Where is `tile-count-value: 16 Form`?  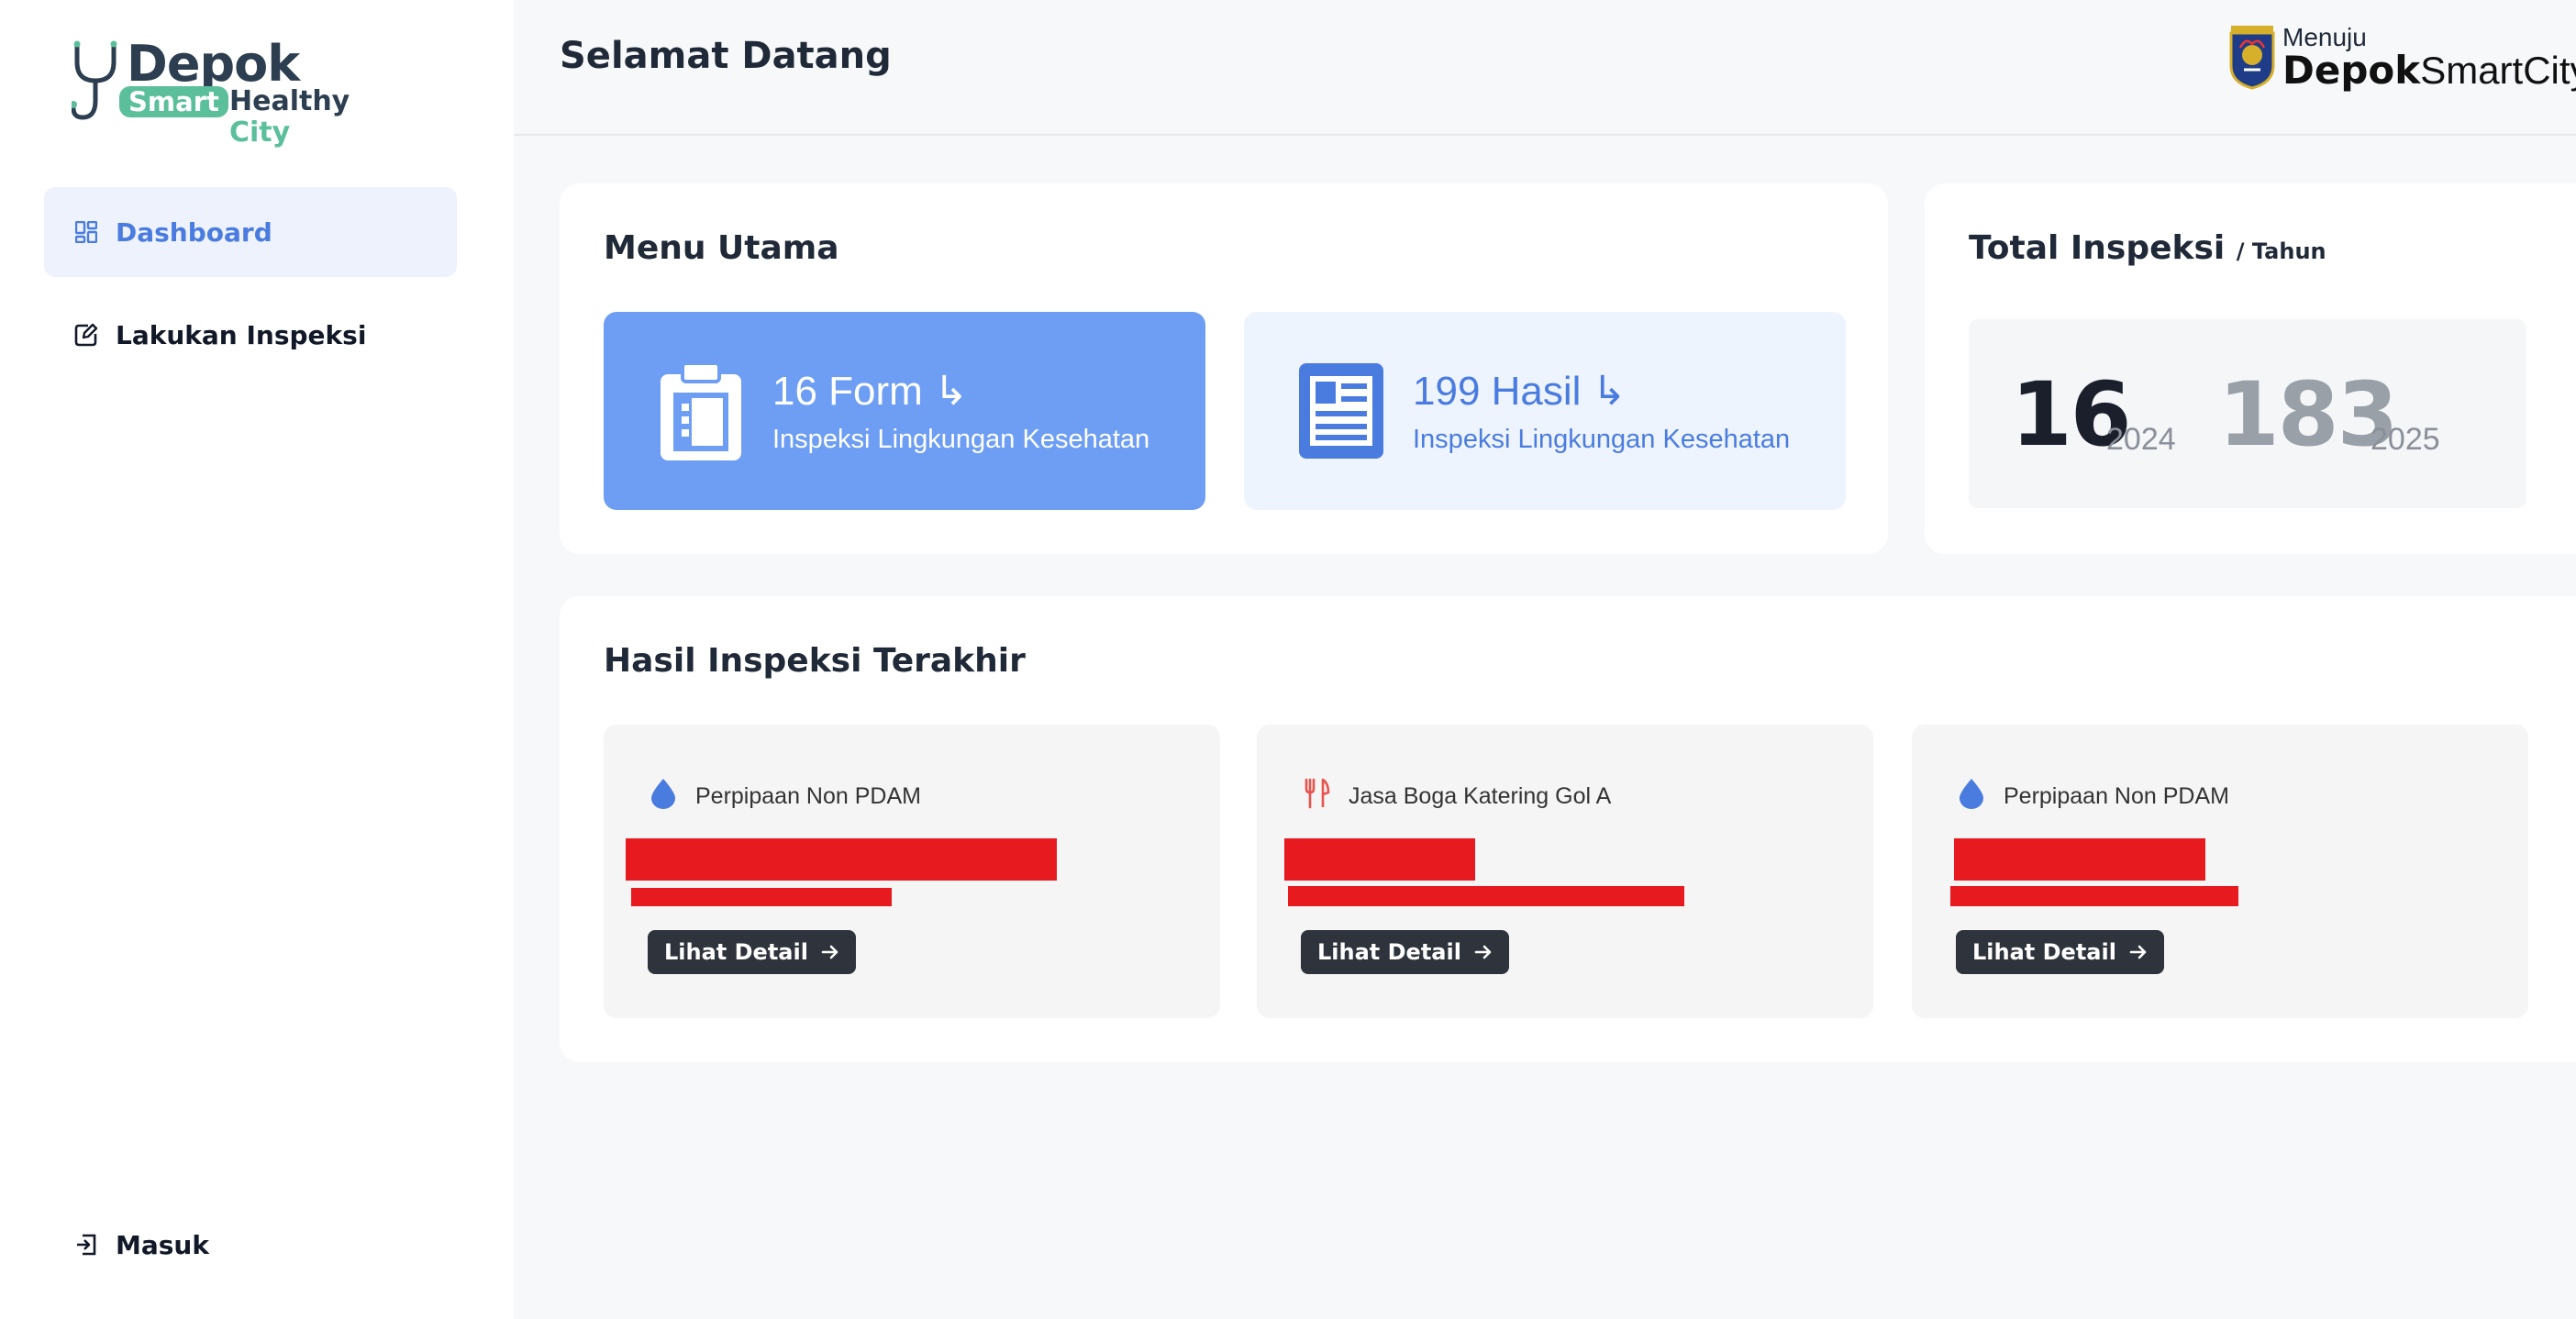
tile-count-value: 16 Form is located at coordinates (847, 391).